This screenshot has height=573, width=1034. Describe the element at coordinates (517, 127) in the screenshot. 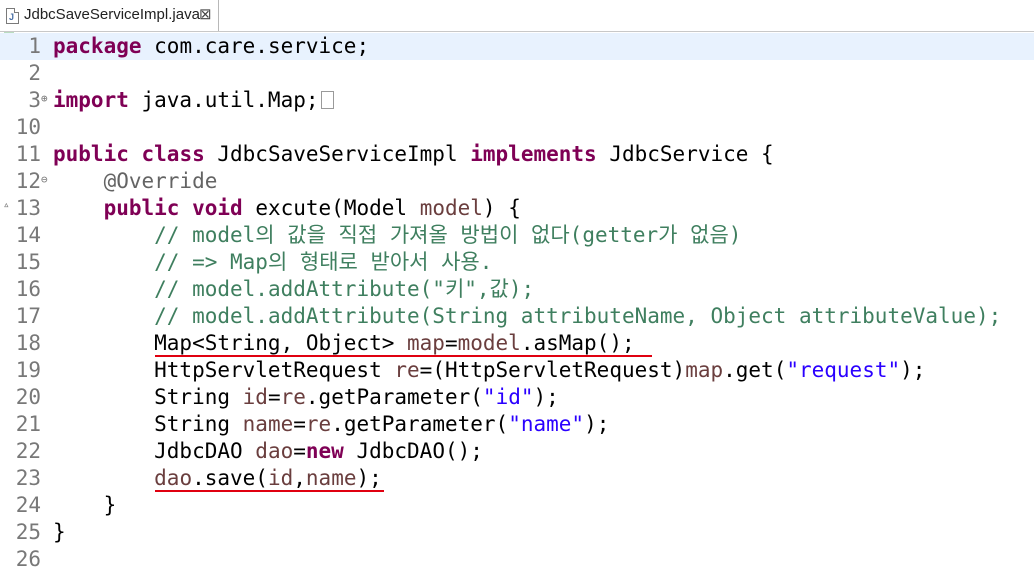

I see `code-line-10: 10` at that location.